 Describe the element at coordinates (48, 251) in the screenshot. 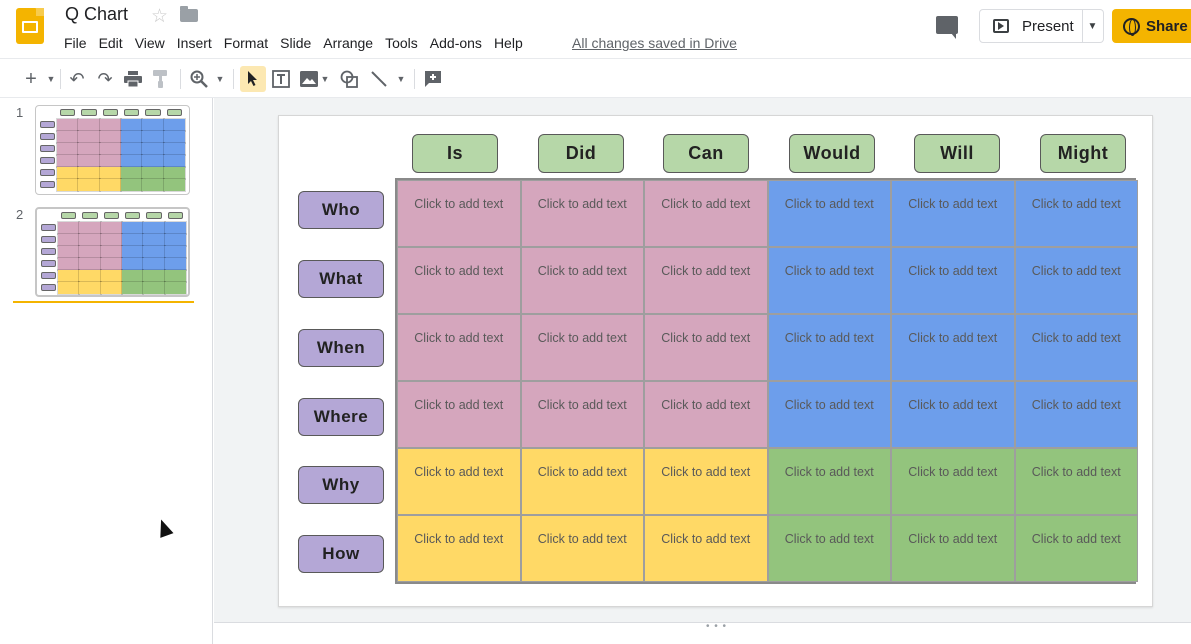

I see `mini-row-header` at that location.